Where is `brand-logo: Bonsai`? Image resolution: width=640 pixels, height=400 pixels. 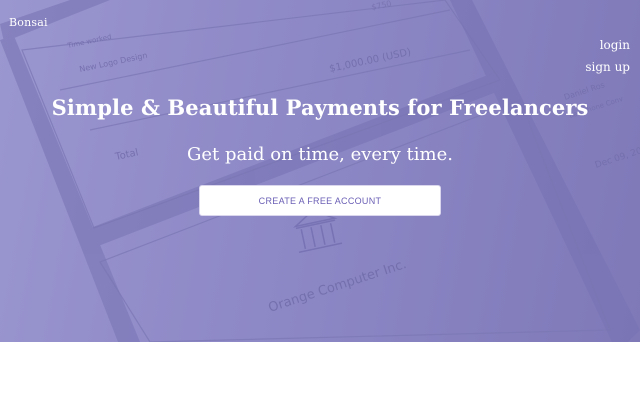
brand-logo: Bonsai is located at coordinates (28, 22).